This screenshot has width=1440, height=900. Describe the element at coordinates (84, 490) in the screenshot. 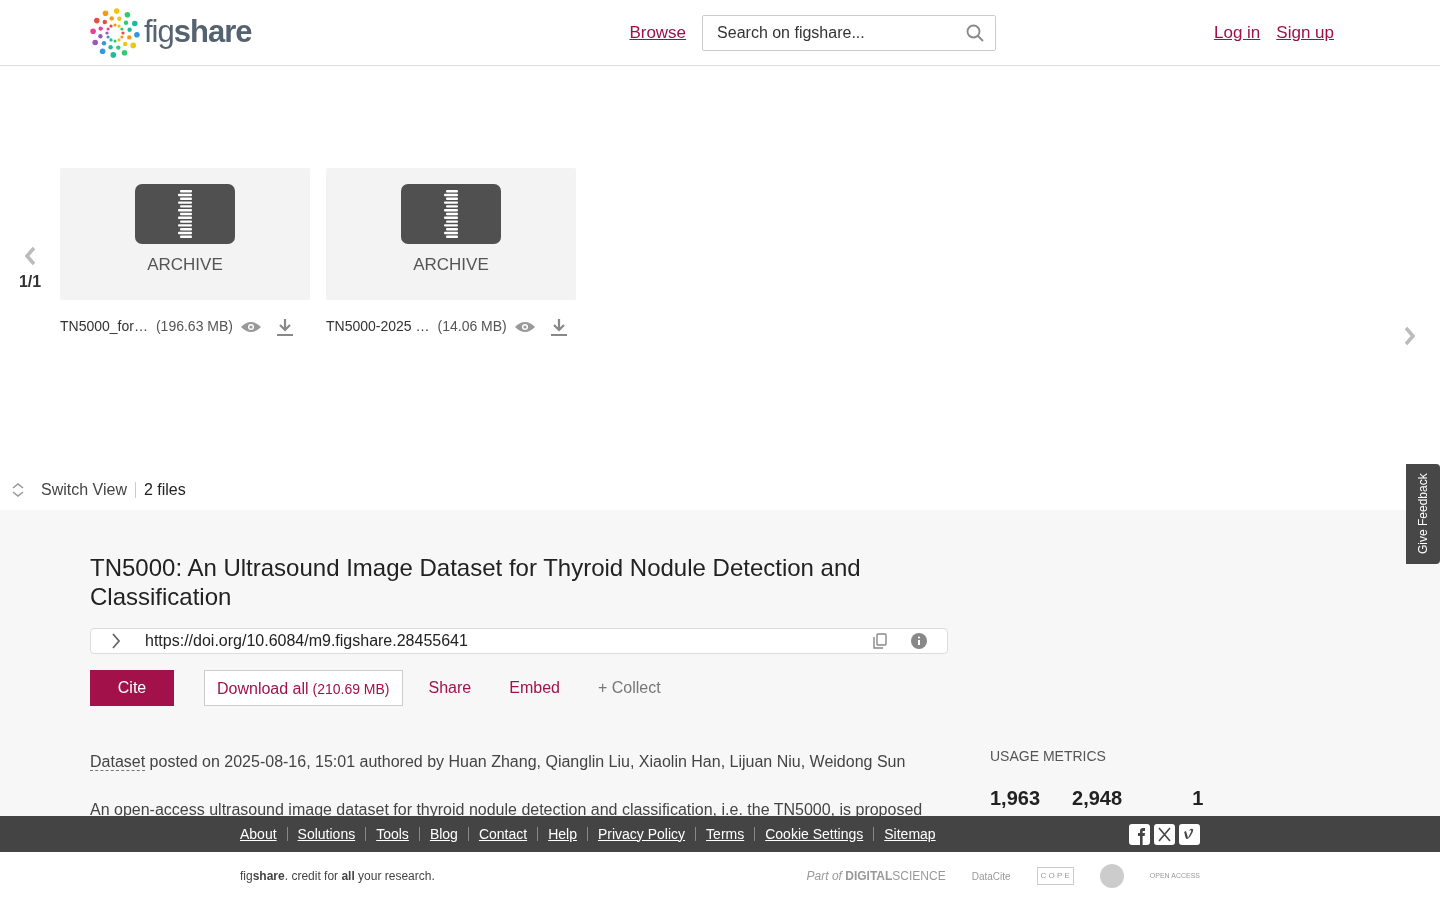

I see `switch-view-button: Switch View` at that location.